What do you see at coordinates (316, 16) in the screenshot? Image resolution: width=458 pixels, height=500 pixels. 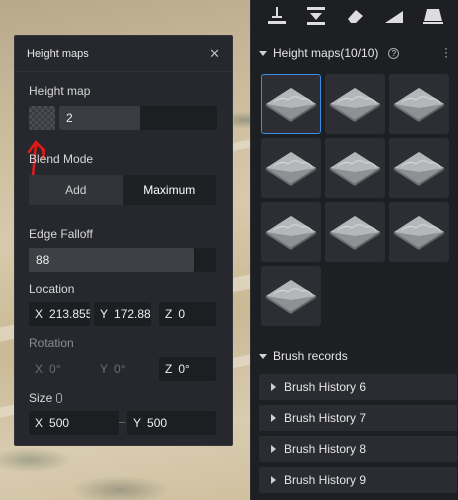 I see `lower-tool-icon` at bounding box center [316, 16].